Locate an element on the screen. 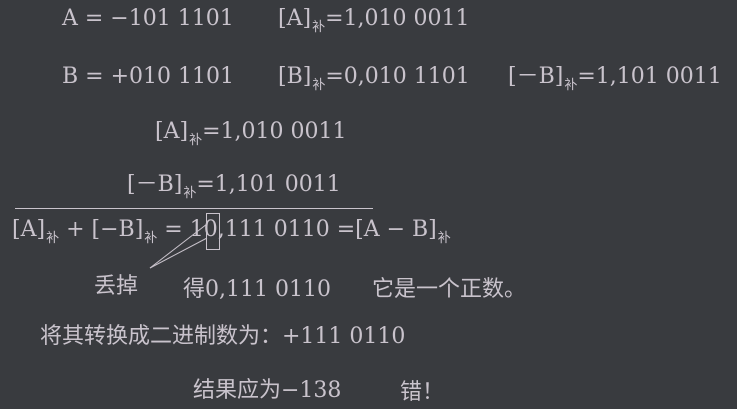 The height and width of the screenshot is (409, 737). binary-conversion: 将其转换成二进制数为：+111 0110 is located at coordinates (223, 336).